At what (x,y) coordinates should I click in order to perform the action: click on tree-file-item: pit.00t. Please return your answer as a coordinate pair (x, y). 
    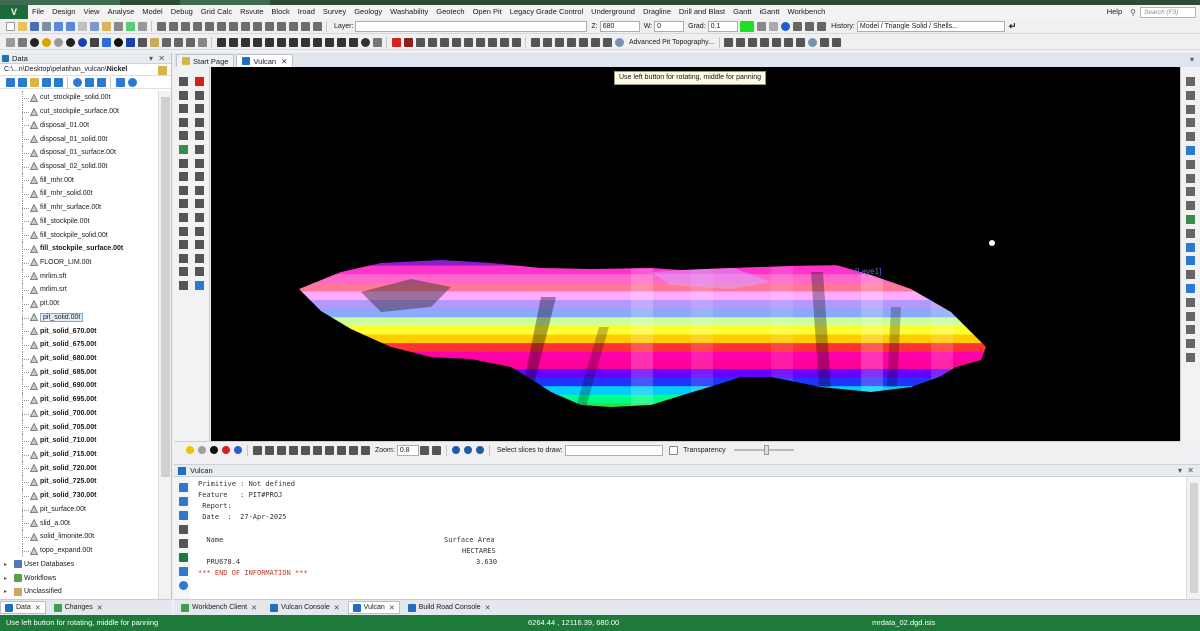
    Looking at the image, I should click on (79, 303).